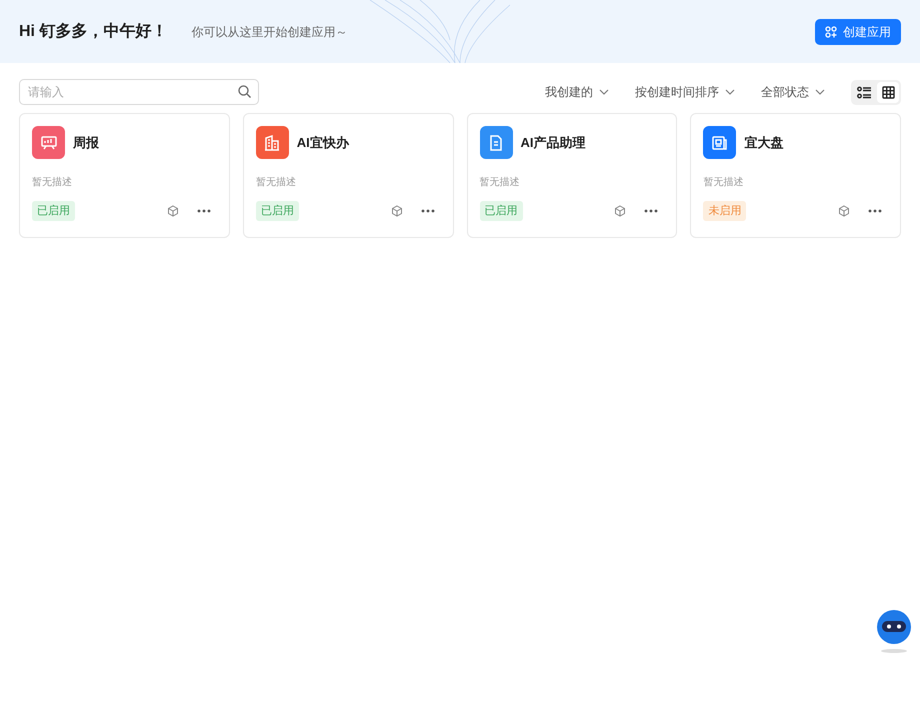 Image resolution: width=920 pixels, height=702 pixels. I want to click on list-view-icon, so click(864, 92).